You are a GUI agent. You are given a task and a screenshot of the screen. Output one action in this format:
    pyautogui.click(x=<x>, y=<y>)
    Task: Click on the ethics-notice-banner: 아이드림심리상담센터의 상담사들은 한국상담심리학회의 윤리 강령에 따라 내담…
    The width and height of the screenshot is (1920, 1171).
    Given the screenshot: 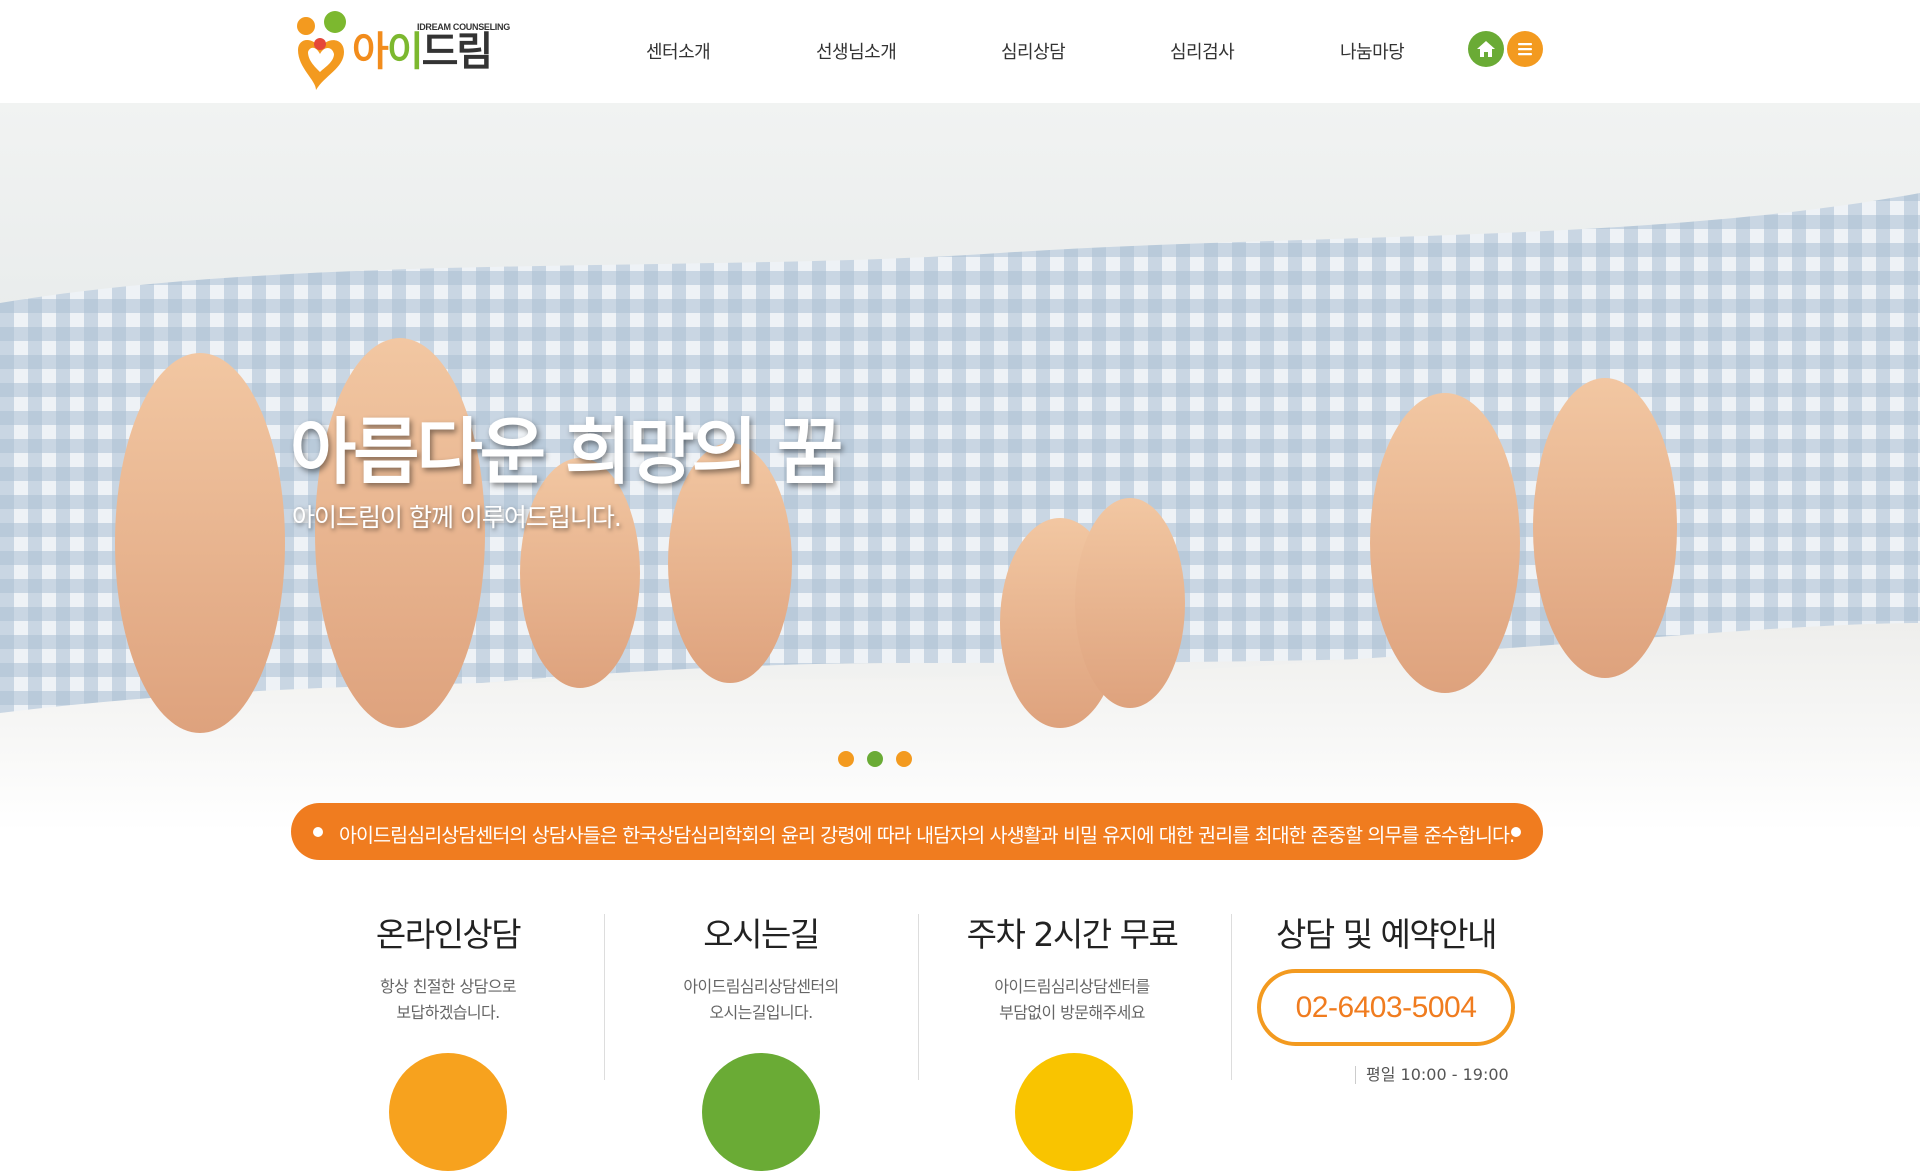 What is the action you would take?
    pyautogui.click(x=917, y=831)
    